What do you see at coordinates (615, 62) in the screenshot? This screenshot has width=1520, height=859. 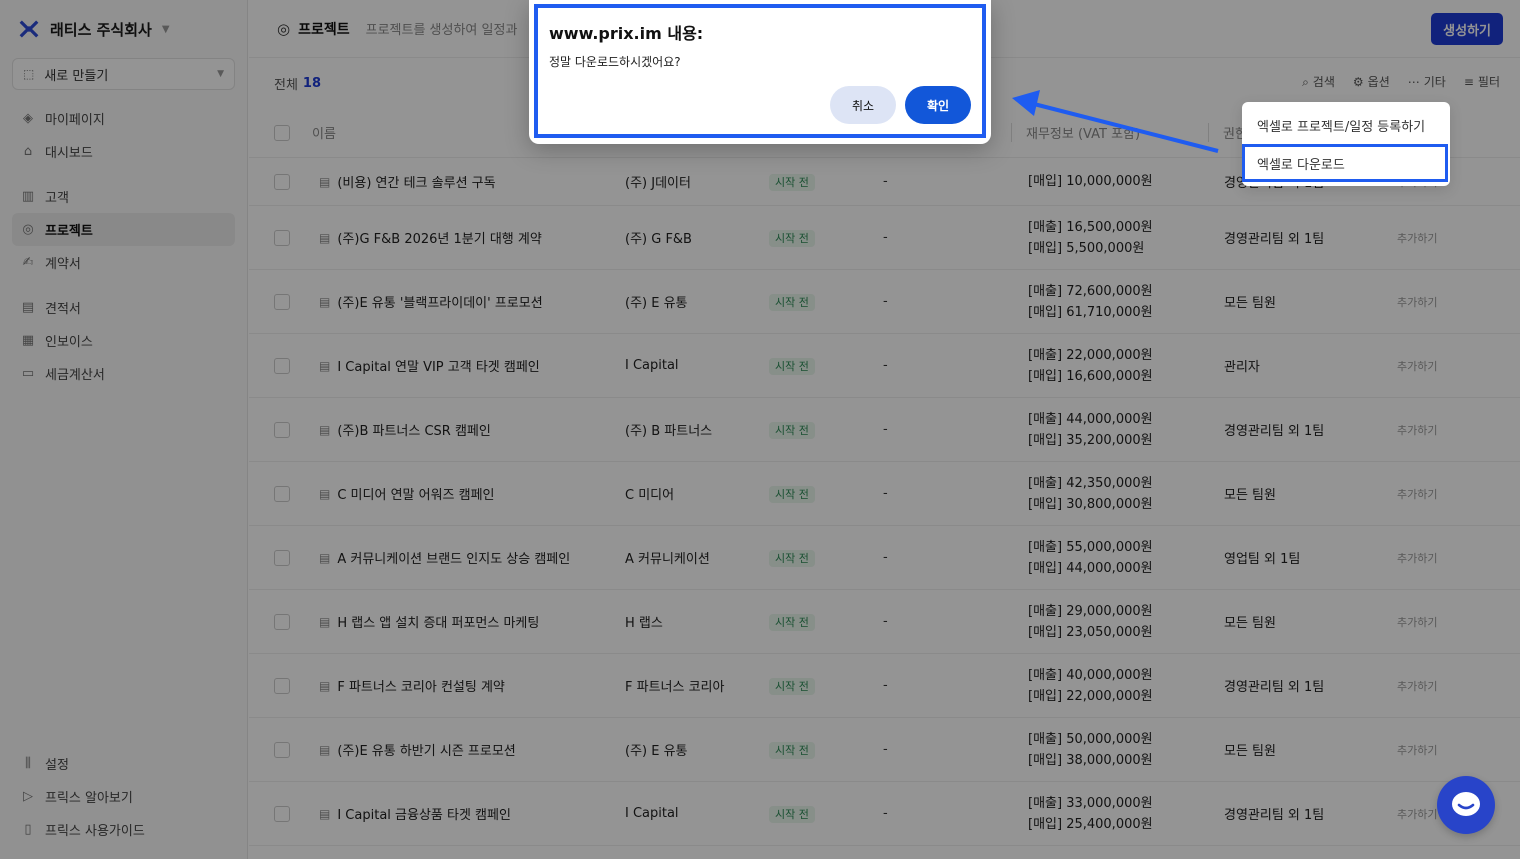 I see `dialog-message: 정말 다운로드하시겠어요?` at bounding box center [615, 62].